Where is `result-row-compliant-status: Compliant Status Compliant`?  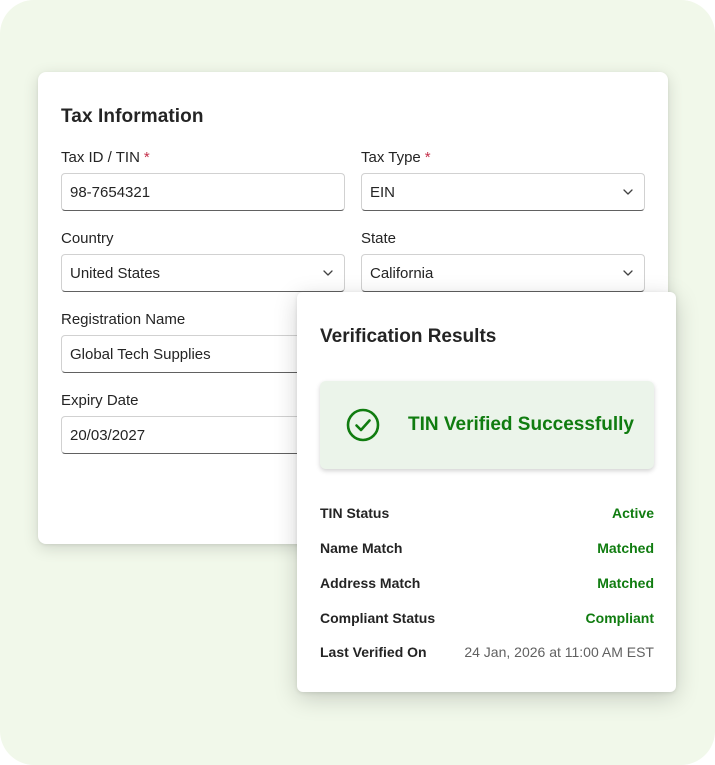 result-row-compliant-status: Compliant Status Compliant is located at coordinates (487, 618).